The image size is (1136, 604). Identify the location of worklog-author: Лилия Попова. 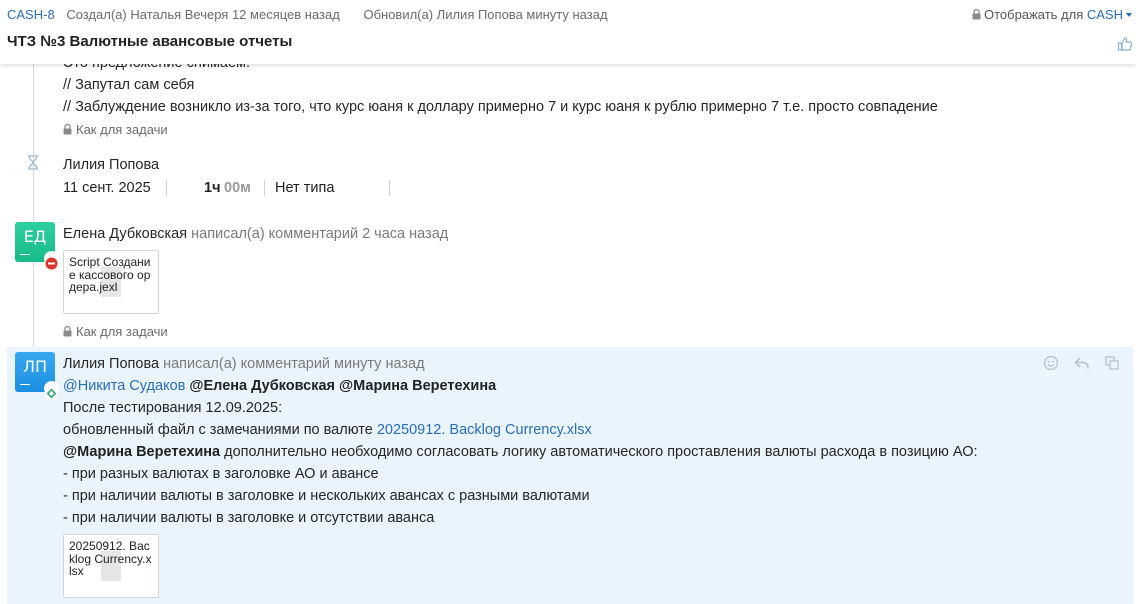
(111, 165).